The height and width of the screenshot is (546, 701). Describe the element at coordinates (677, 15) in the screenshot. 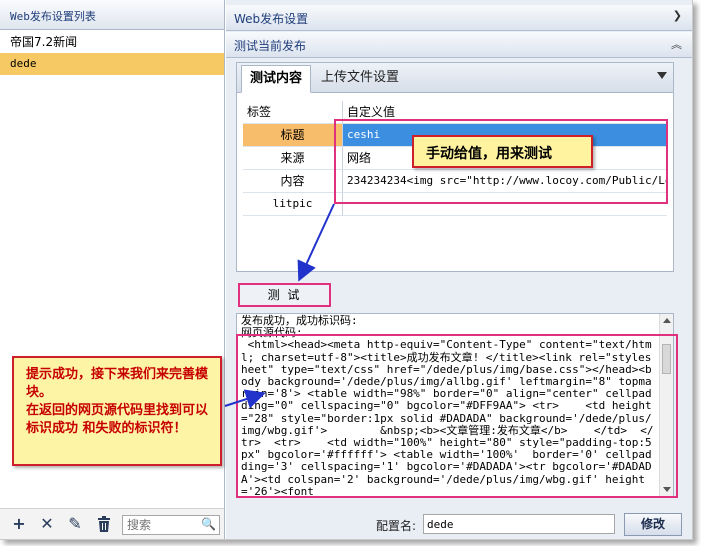

I see `chevron-down-icon: ❯` at that location.